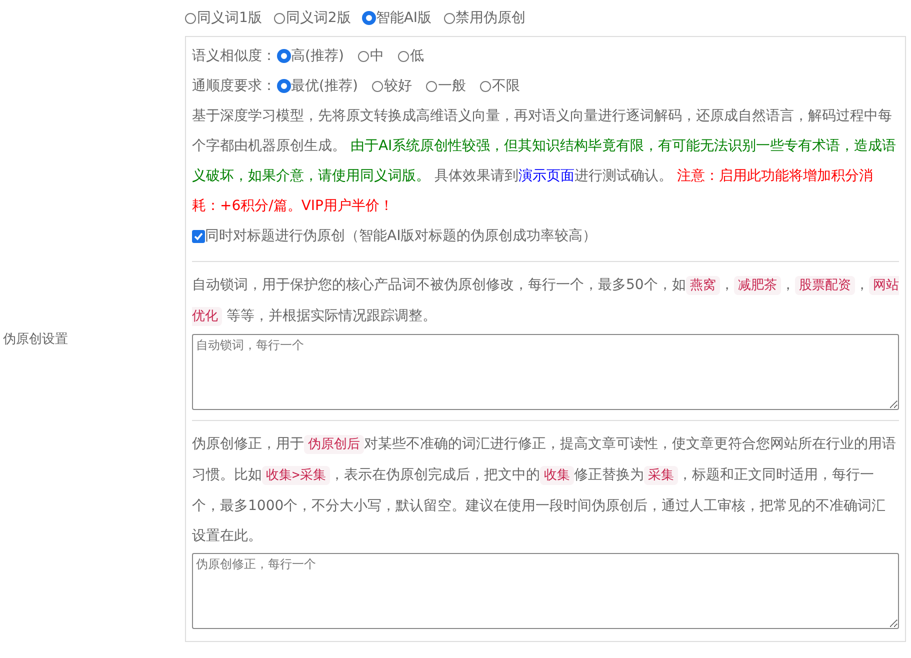  Describe the element at coordinates (545, 236) in the screenshot. I see `title-checkbox-option: 同时对标题进行伪原创（智能AI版对标题的伪原创成功率较高）` at that location.